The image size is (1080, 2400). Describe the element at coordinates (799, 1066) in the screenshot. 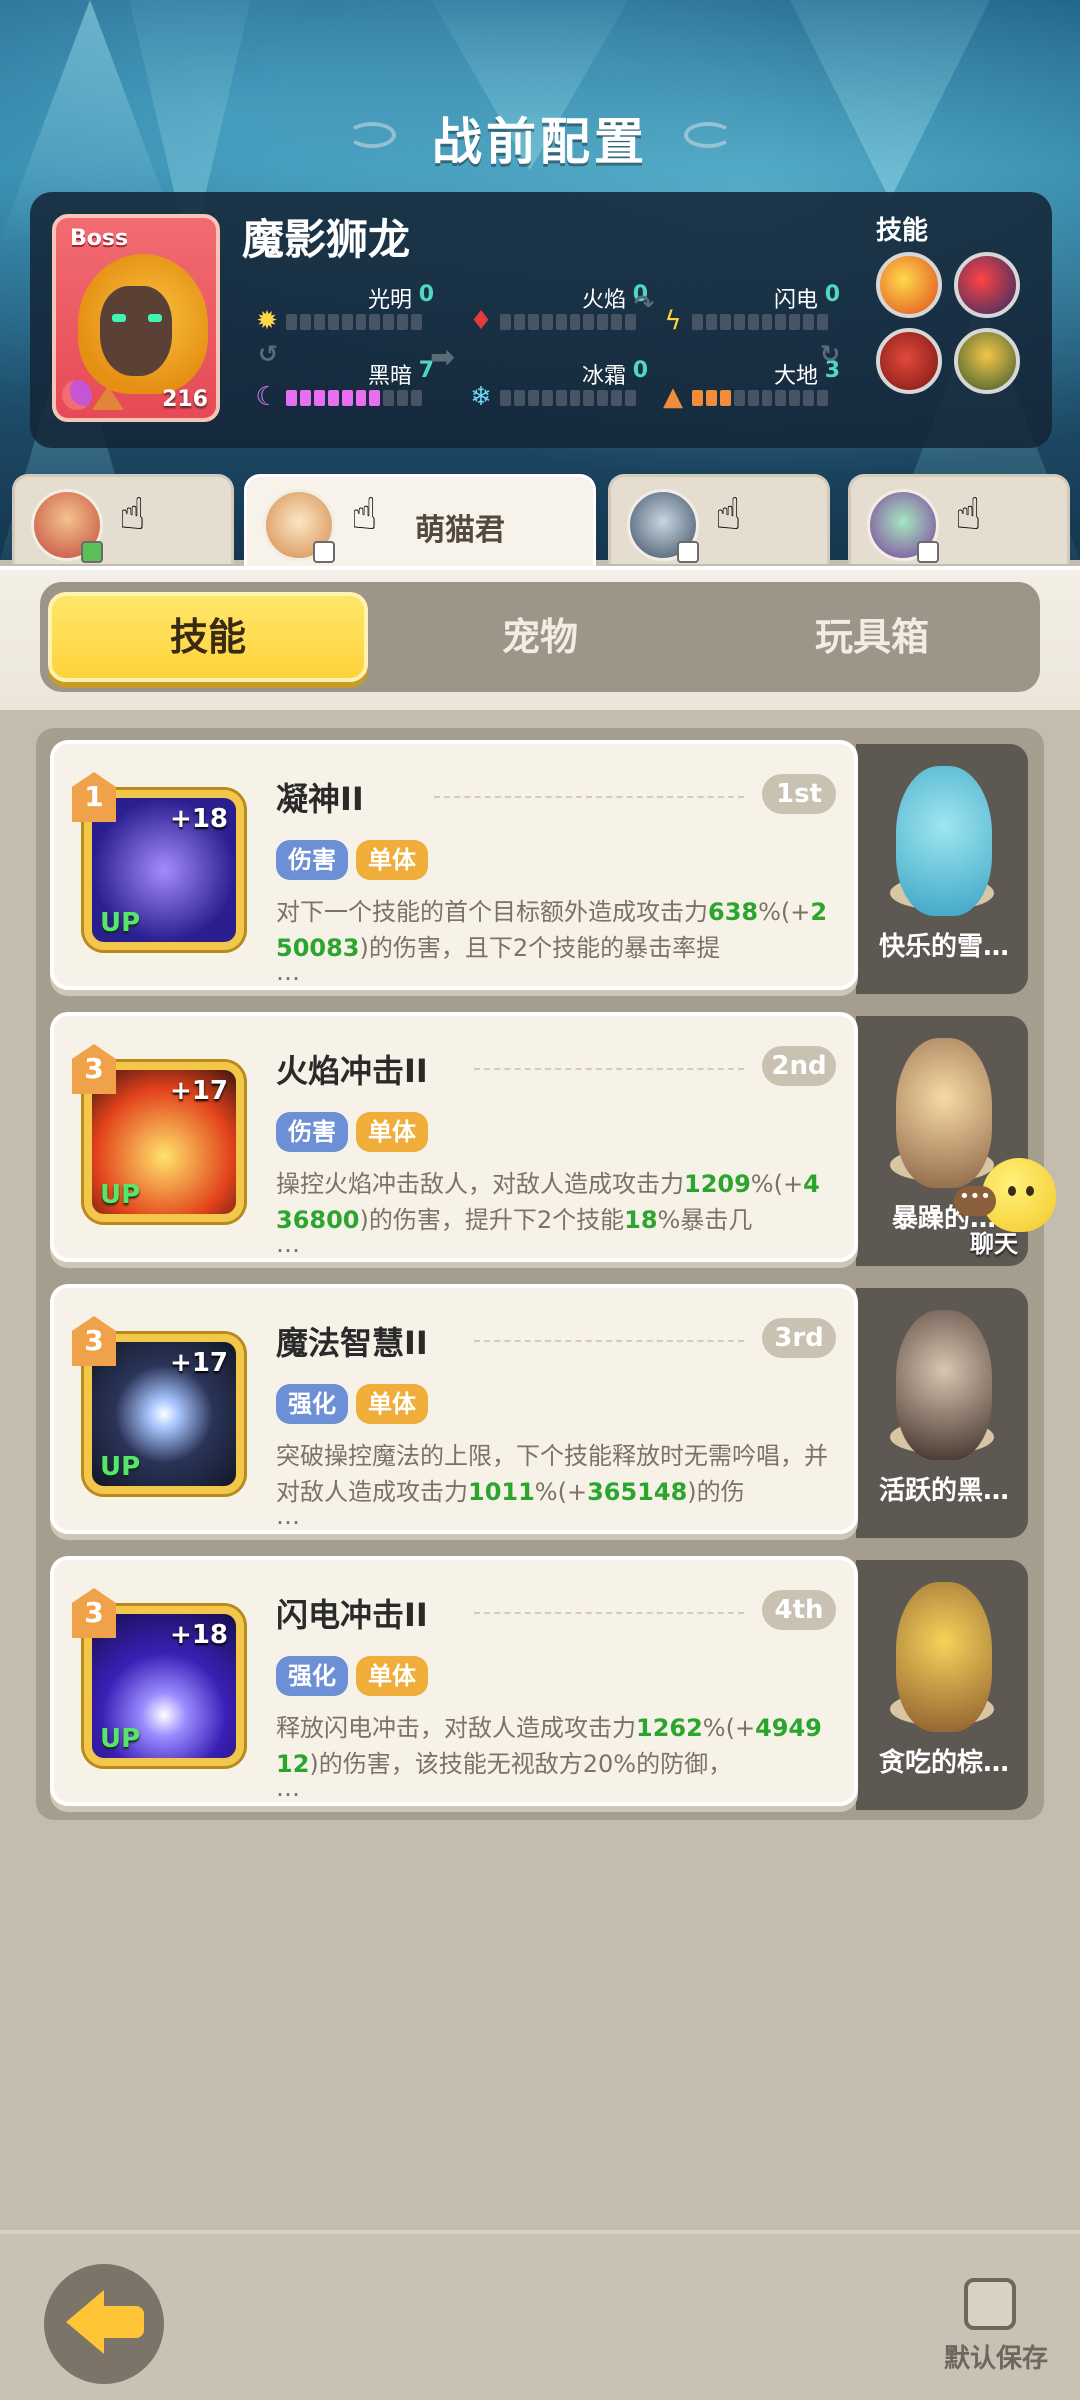

I see `skill-order-badge: 2nd` at that location.